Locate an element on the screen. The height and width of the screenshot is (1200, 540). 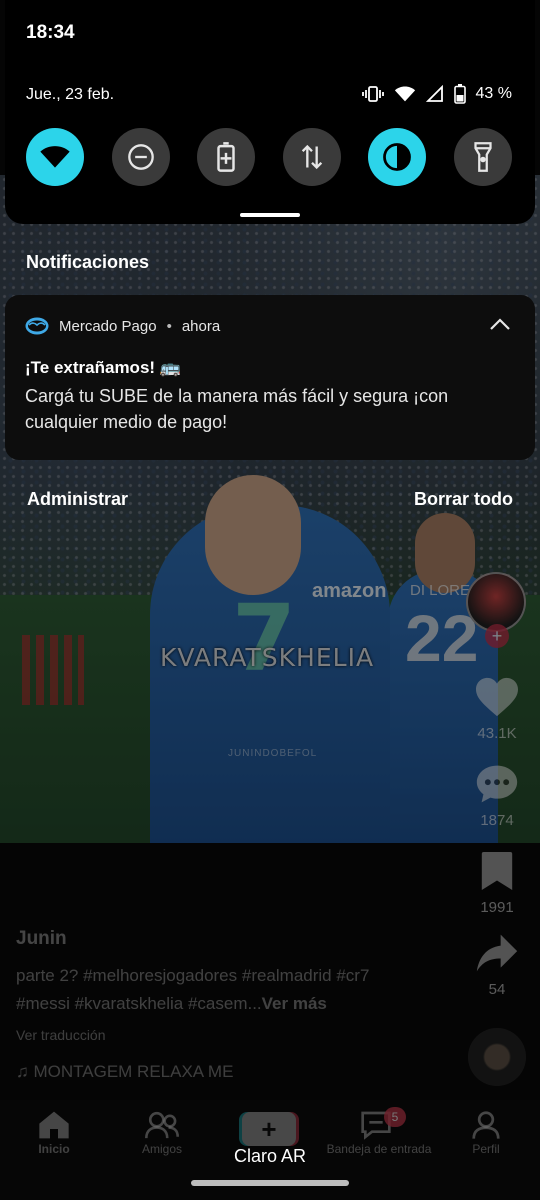
tile-mobile-data is located at coordinates (312, 157).